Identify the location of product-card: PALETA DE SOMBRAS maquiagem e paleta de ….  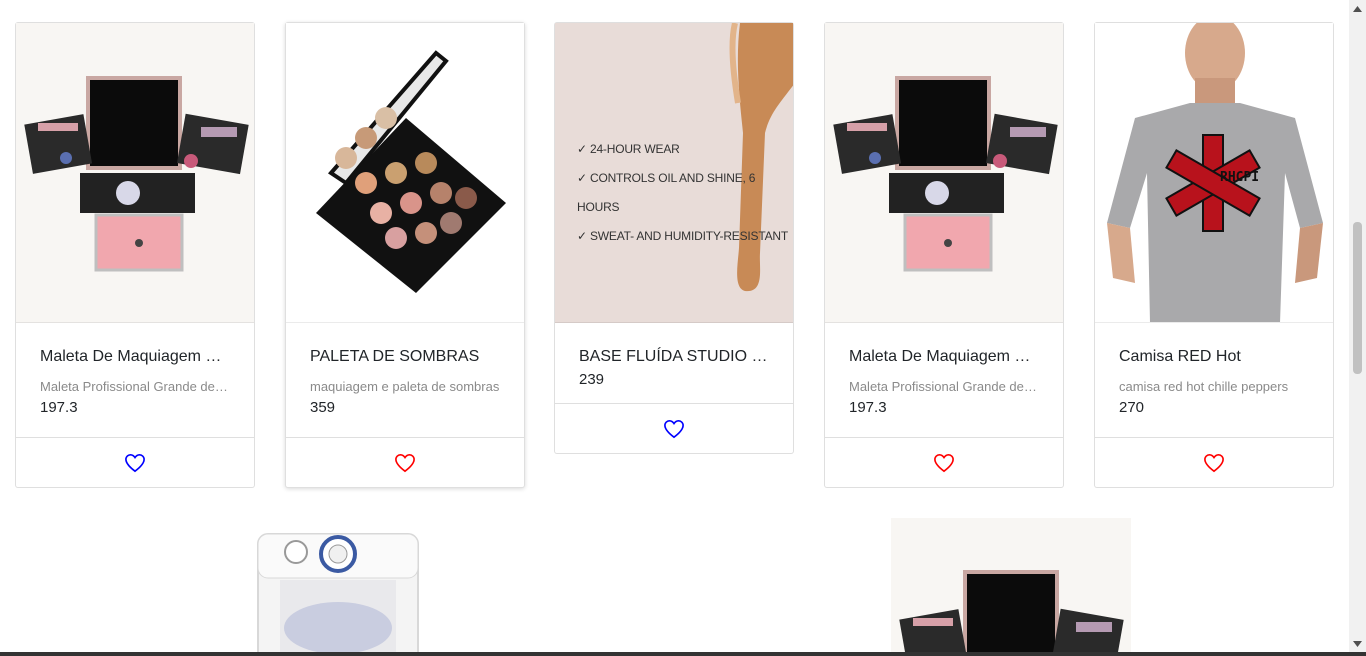
(405, 255).